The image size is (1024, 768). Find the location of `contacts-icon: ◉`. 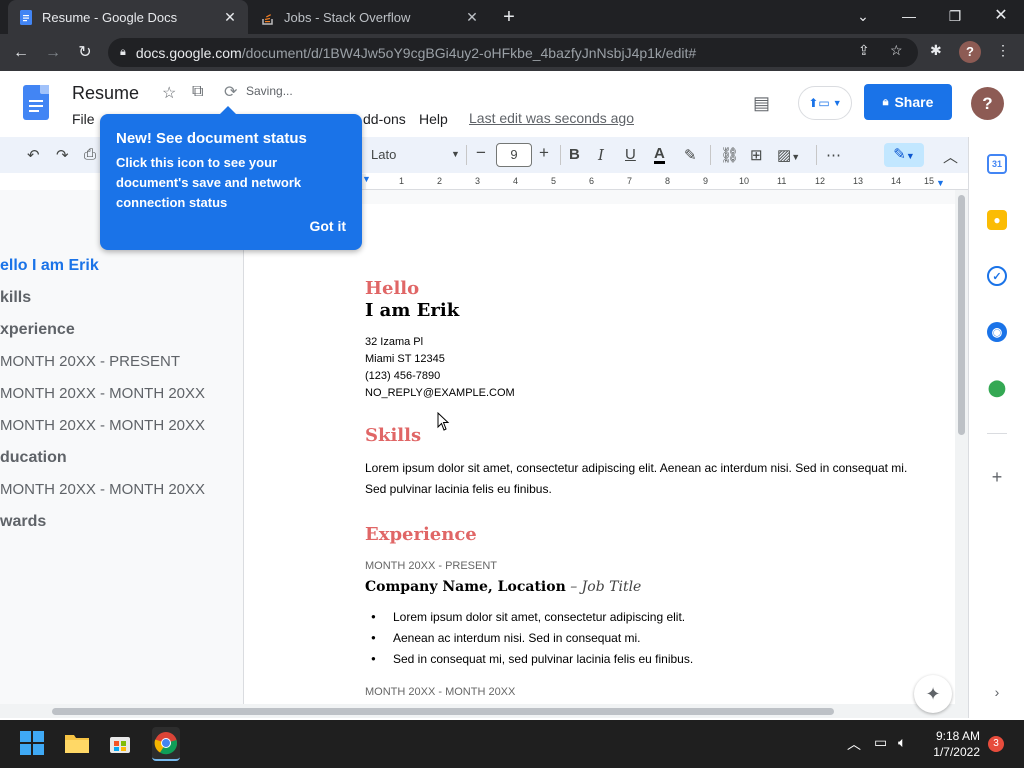

contacts-icon: ◉ is located at coordinates (997, 332).